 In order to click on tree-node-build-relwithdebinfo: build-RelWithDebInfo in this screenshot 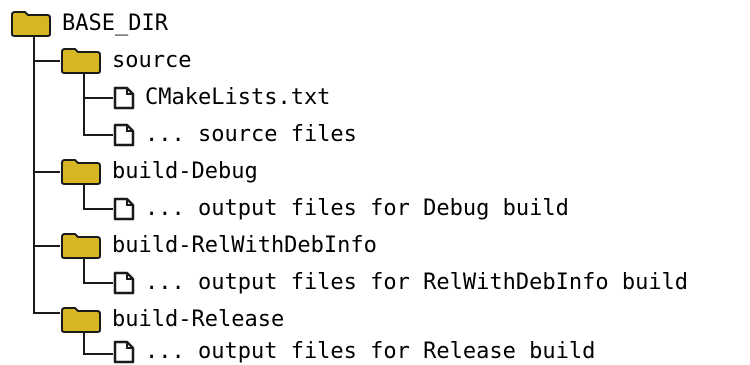, I will do `click(218, 246)`.